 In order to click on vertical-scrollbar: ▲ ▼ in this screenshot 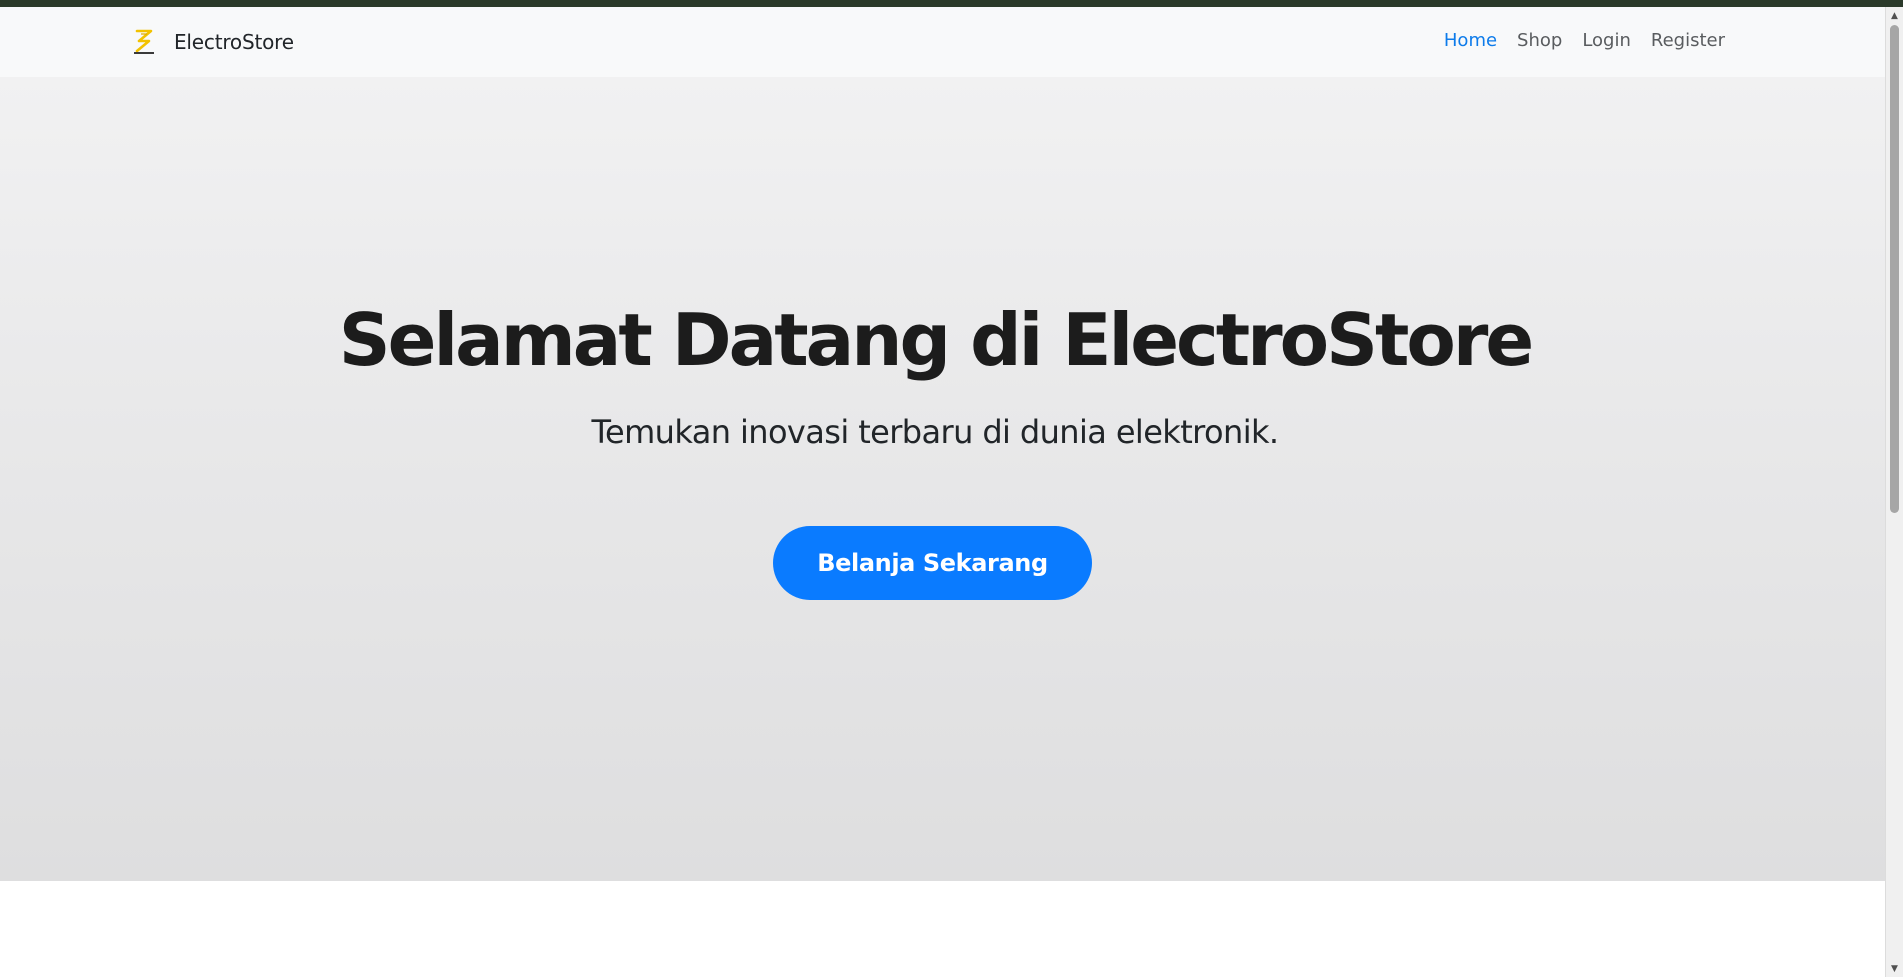, I will do `click(1894, 492)`.